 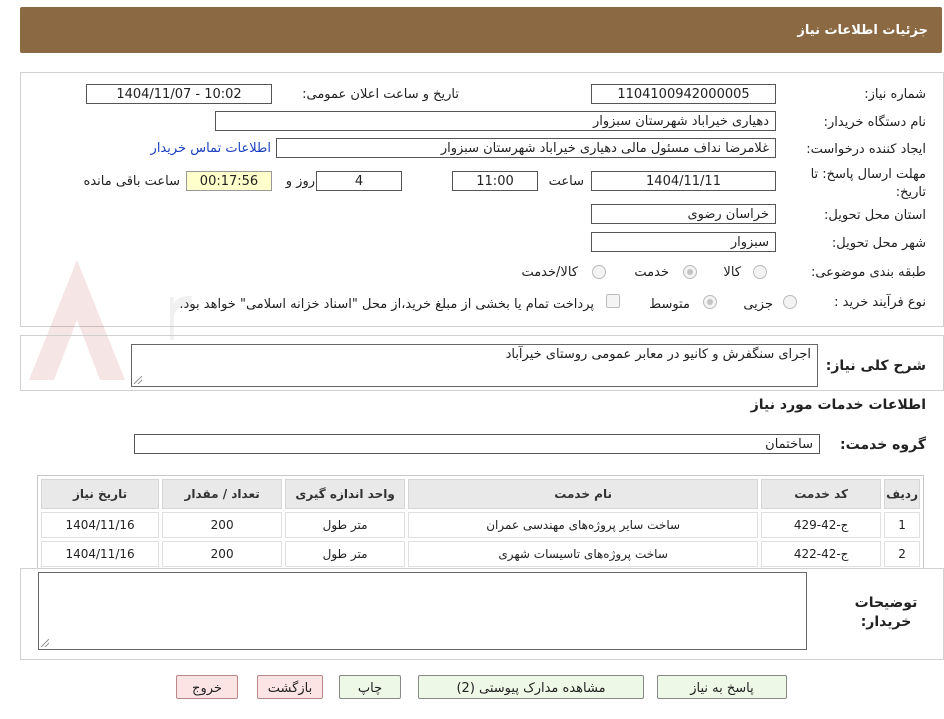 I want to click on category-goods-label: کالا, so click(x=732, y=272).